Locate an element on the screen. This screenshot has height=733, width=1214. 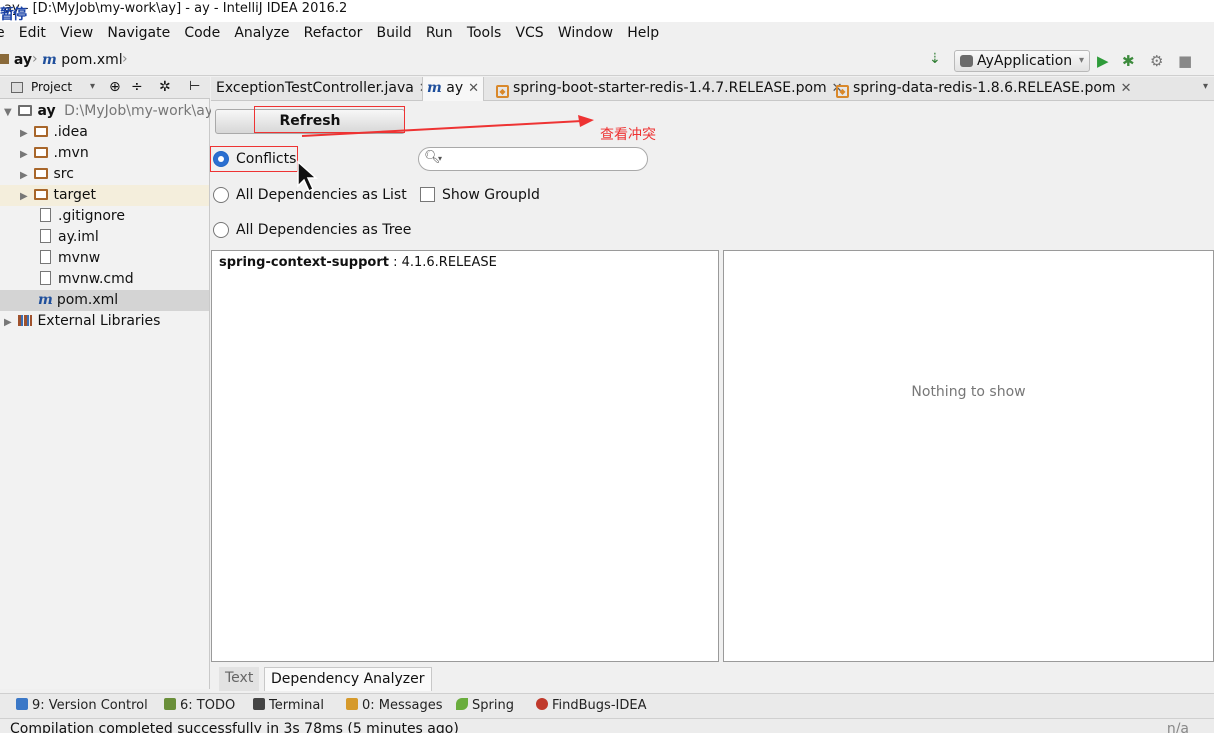
tool-todo: 6: TODO is located at coordinates (199, 705).